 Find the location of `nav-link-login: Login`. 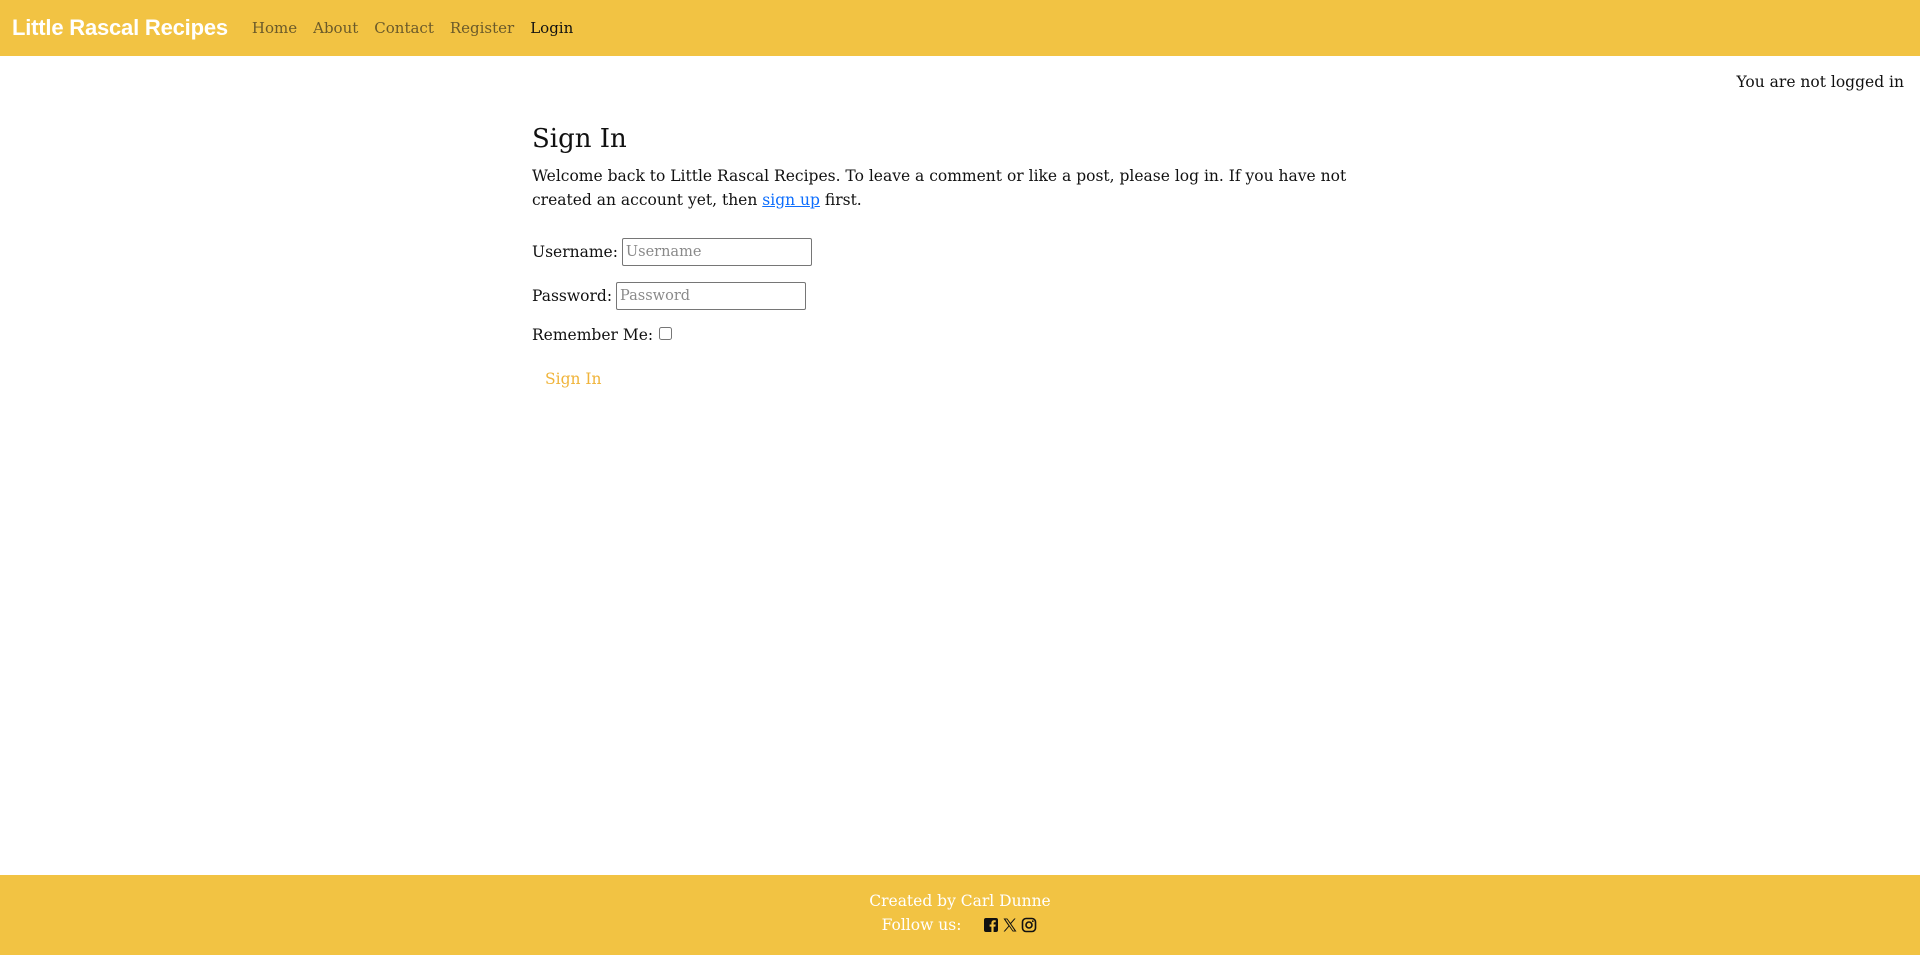

nav-link-login: Login is located at coordinates (551, 28).